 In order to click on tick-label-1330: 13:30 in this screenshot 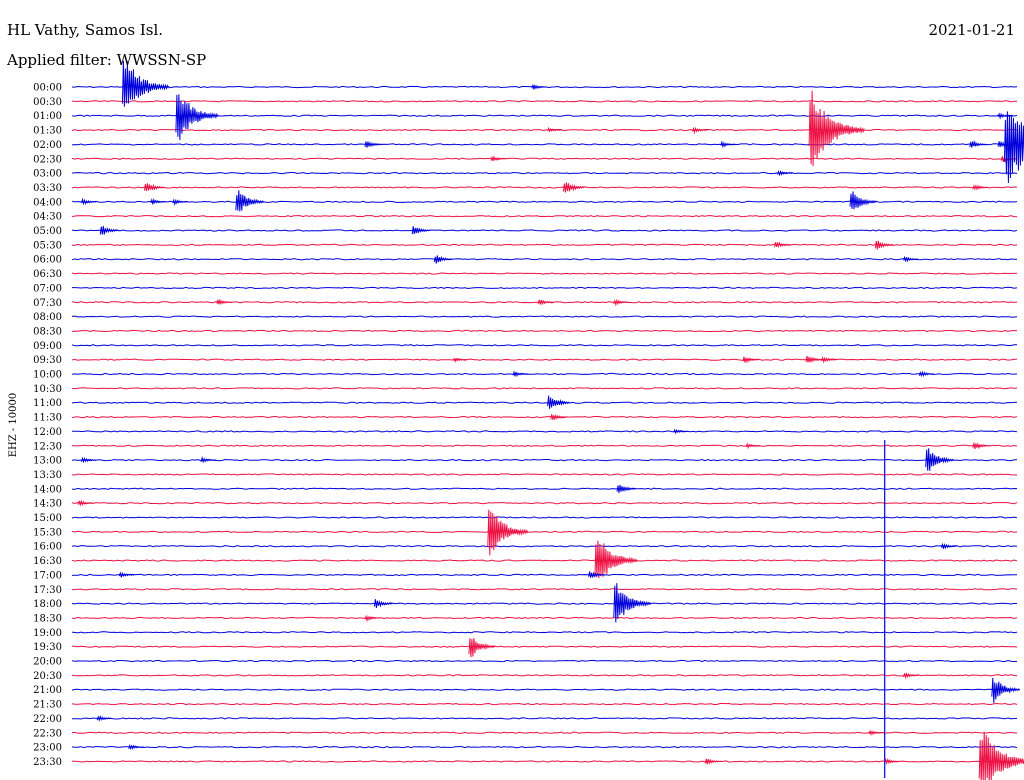, I will do `click(47, 475)`.